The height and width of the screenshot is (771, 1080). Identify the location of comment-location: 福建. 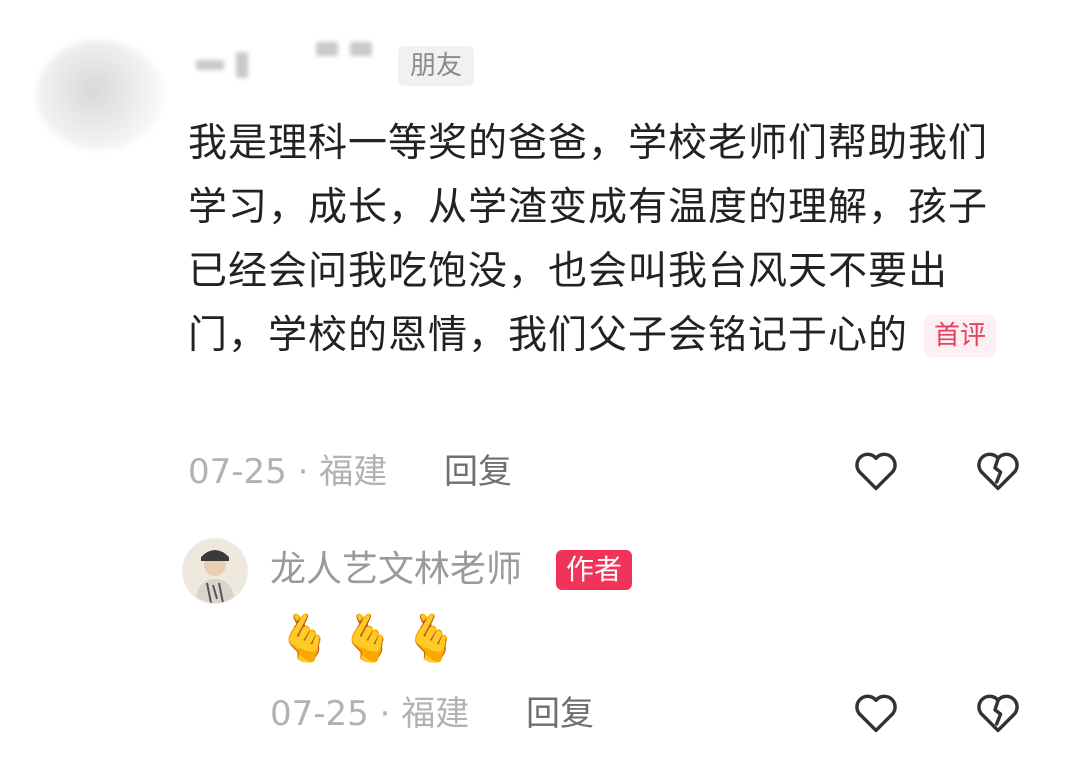
(353, 472).